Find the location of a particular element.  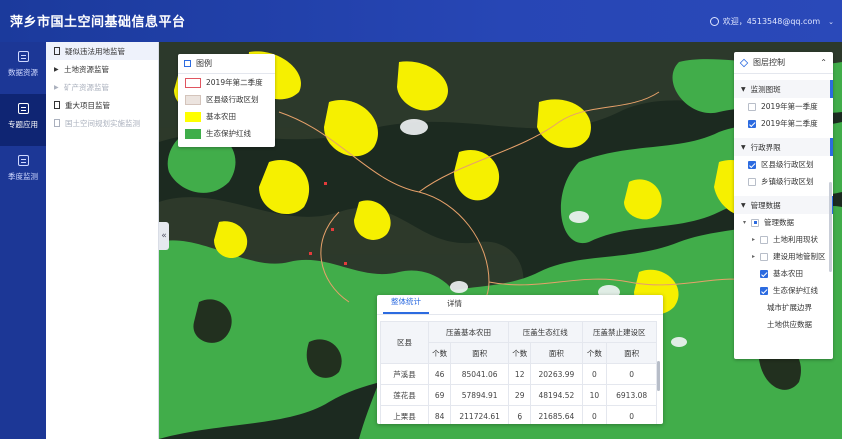

table-cell: 6913.08 is located at coordinates (631, 395).